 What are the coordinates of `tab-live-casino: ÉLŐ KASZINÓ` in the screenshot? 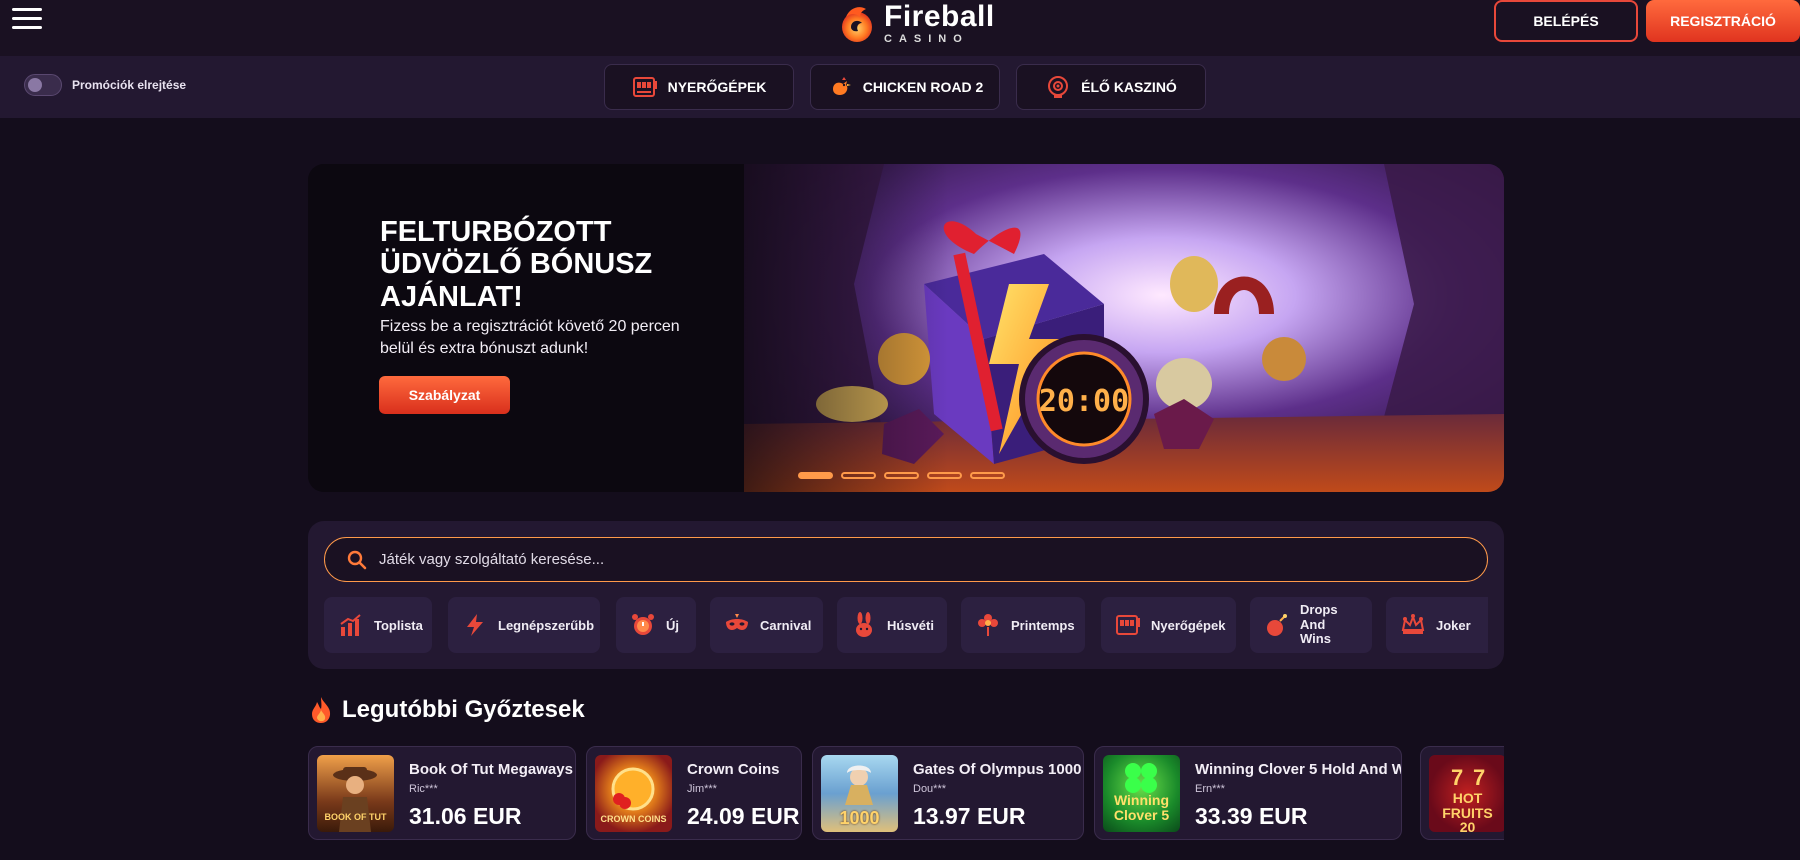 It's located at (1111, 87).